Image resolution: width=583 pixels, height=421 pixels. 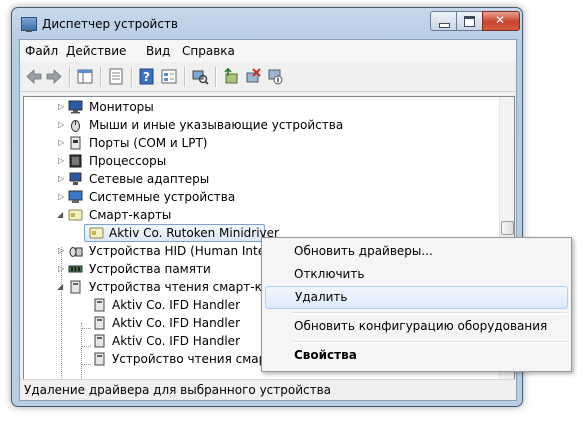 What do you see at coordinates (259, 215) in the screenshot?
I see `tree-item-smart-cards: ◢ Смарт-карты` at bounding box center [259, 215].